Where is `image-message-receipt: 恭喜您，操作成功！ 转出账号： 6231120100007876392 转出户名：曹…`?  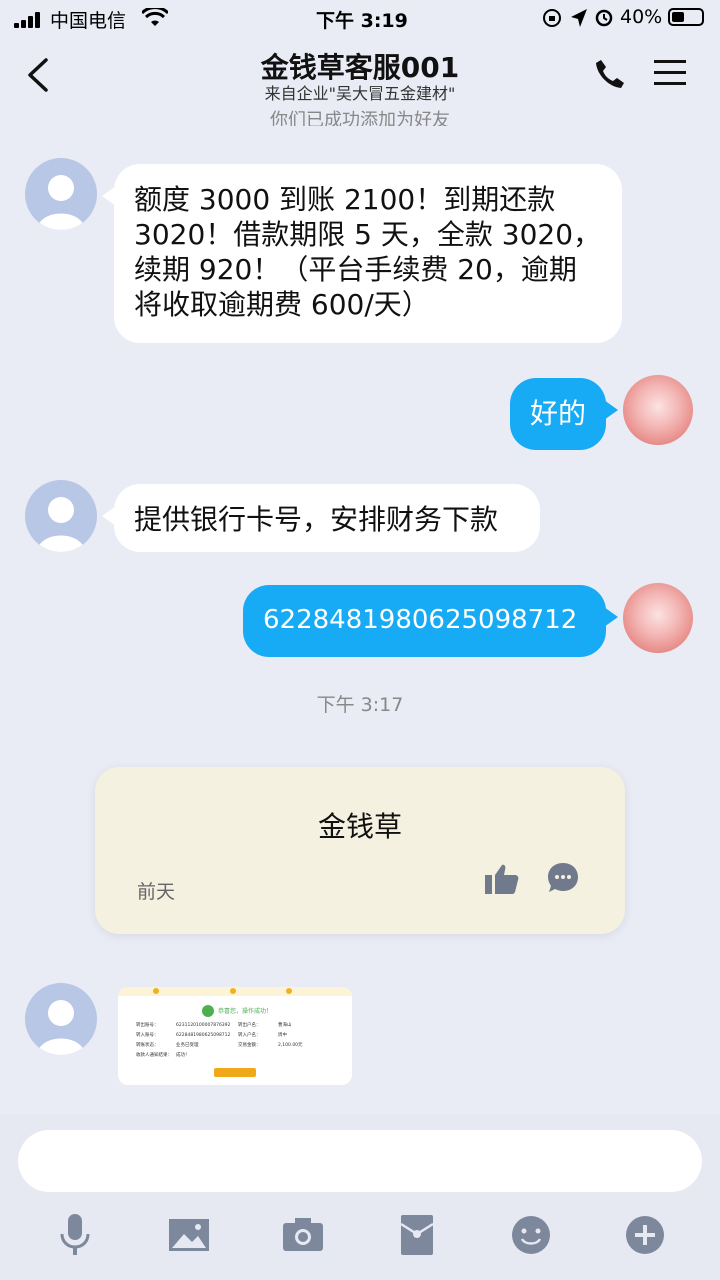 image-message-receipt: 恭喜您，操作成功！ 转出账号： 6231120100007876392 转出户名：曹… is located at coordinates (235, 1036).